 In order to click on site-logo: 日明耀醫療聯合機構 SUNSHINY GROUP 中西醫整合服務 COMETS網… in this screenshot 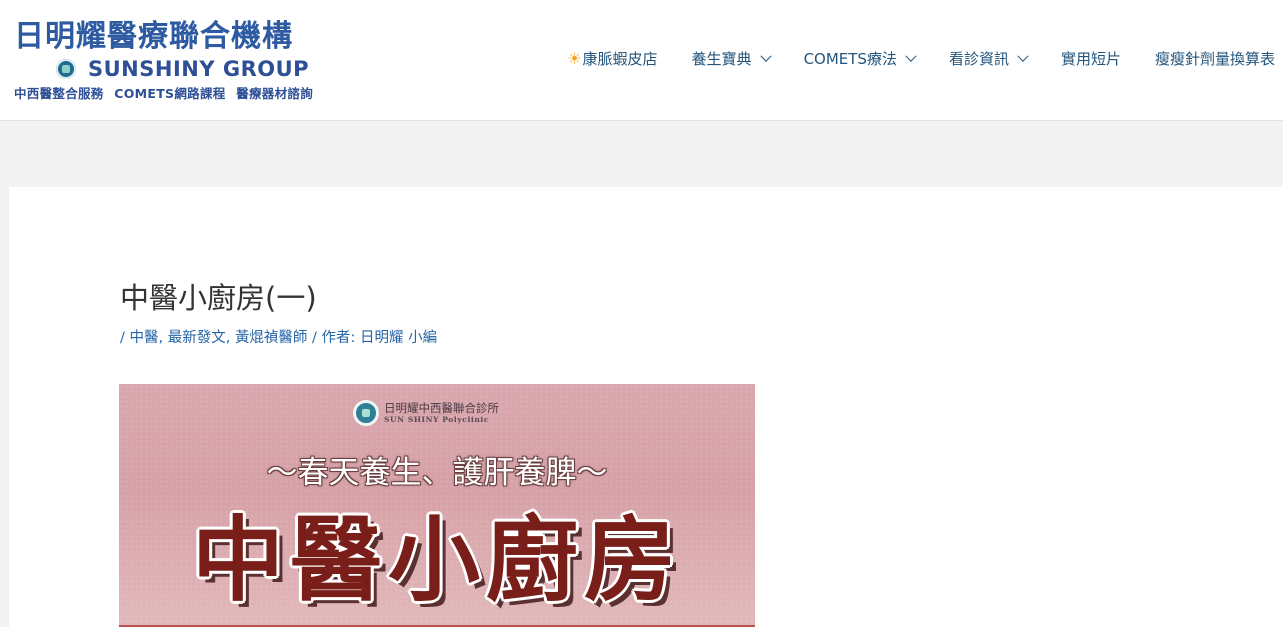, I will do `click(186, 62)`.